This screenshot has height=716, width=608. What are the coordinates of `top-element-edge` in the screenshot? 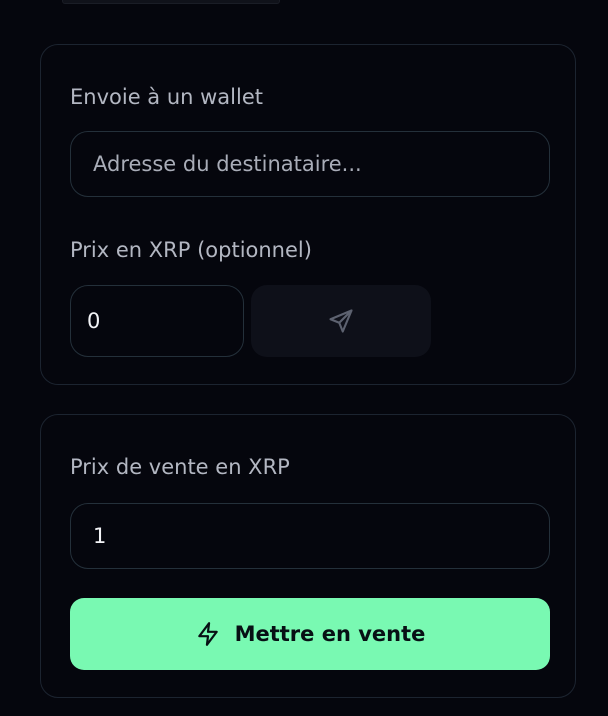 It's located at (171, 2).